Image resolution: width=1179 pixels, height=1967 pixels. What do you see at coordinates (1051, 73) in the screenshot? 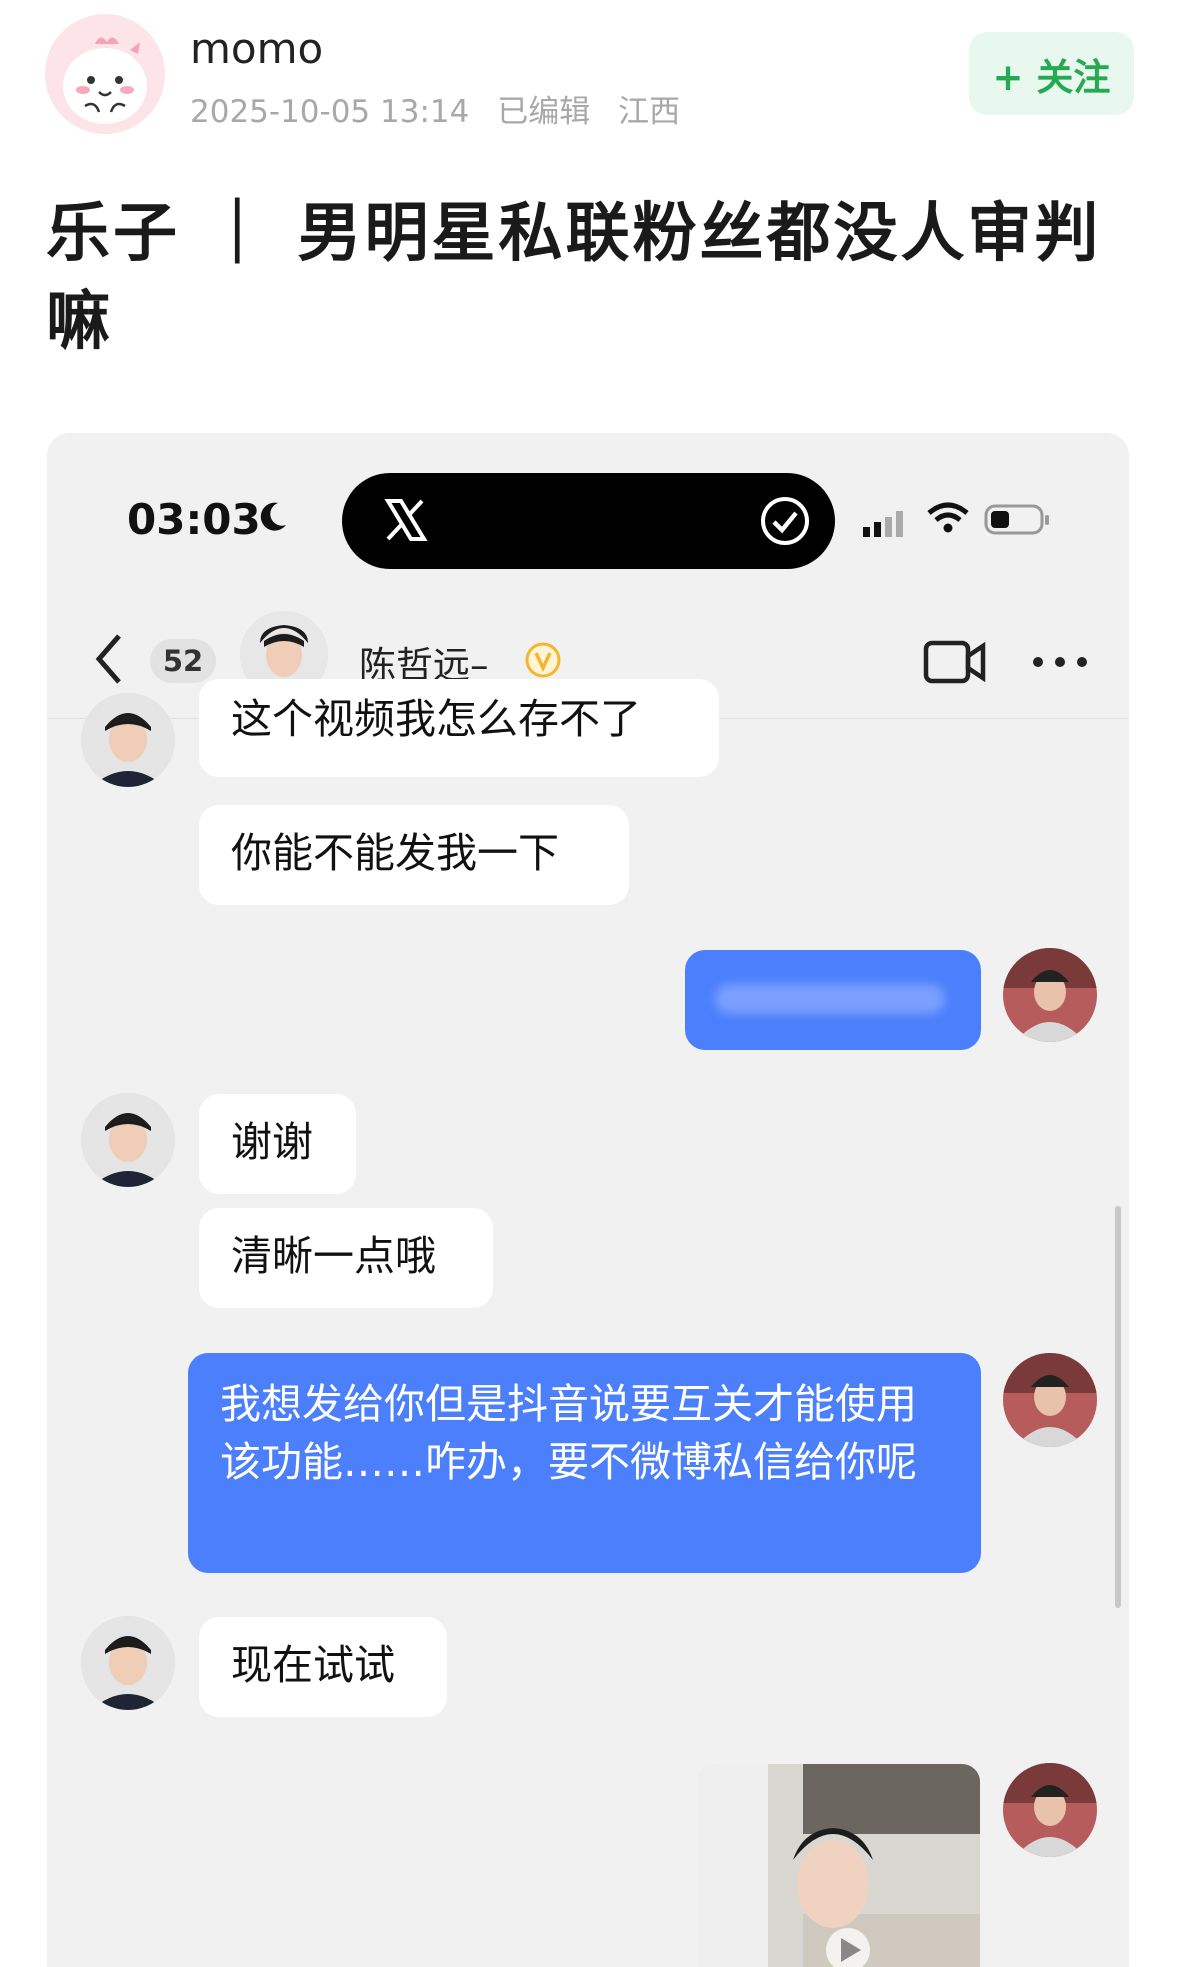
I see `follow-button: + 关注` at bounding box center [1051, 73].